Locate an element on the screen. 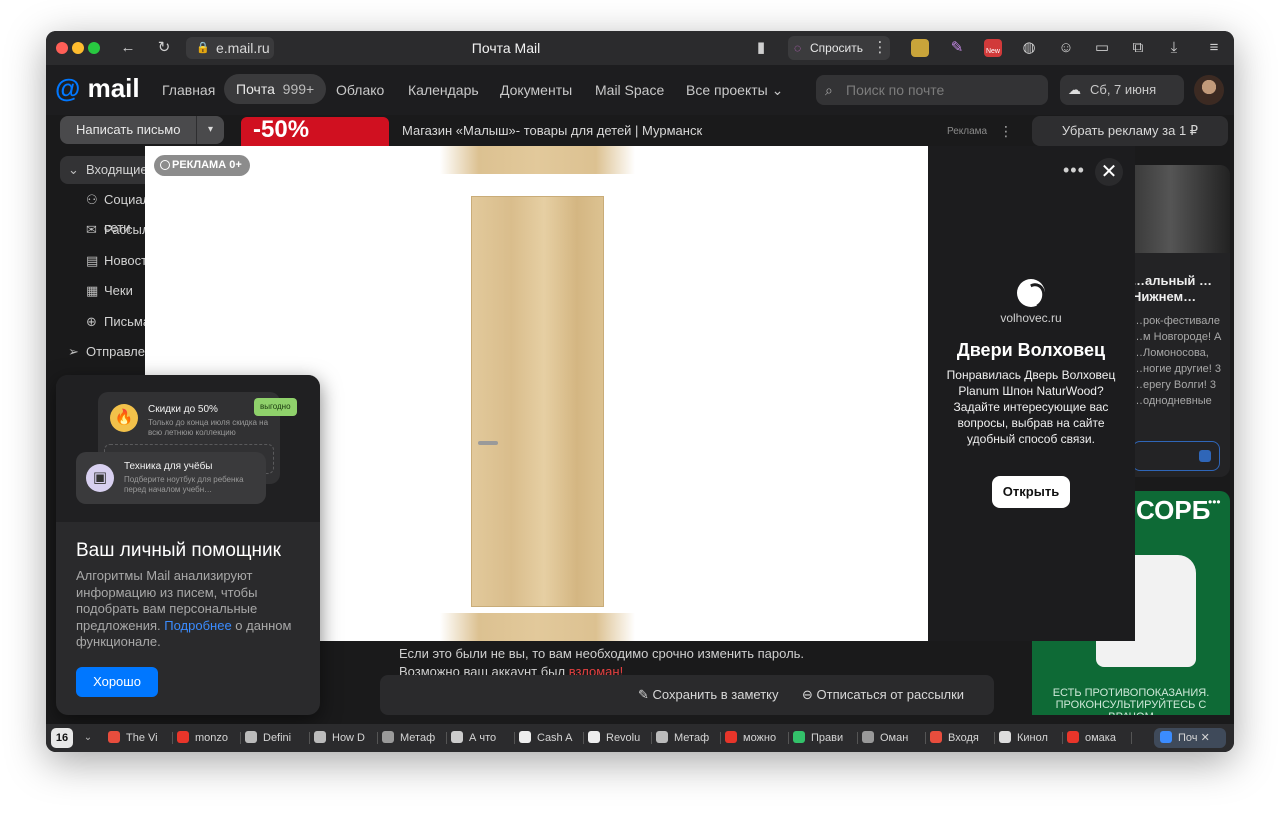  lock-icon: 🔒 is located at coordinates (203, 48).